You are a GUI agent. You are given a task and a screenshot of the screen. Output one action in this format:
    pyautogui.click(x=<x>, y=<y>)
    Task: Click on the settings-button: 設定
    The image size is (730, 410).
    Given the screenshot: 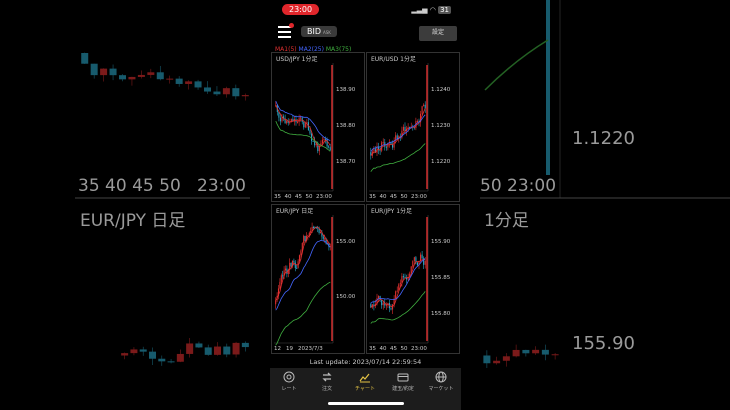 What is the action you would take?
    pyautogui.click(x=438, y=33)
    